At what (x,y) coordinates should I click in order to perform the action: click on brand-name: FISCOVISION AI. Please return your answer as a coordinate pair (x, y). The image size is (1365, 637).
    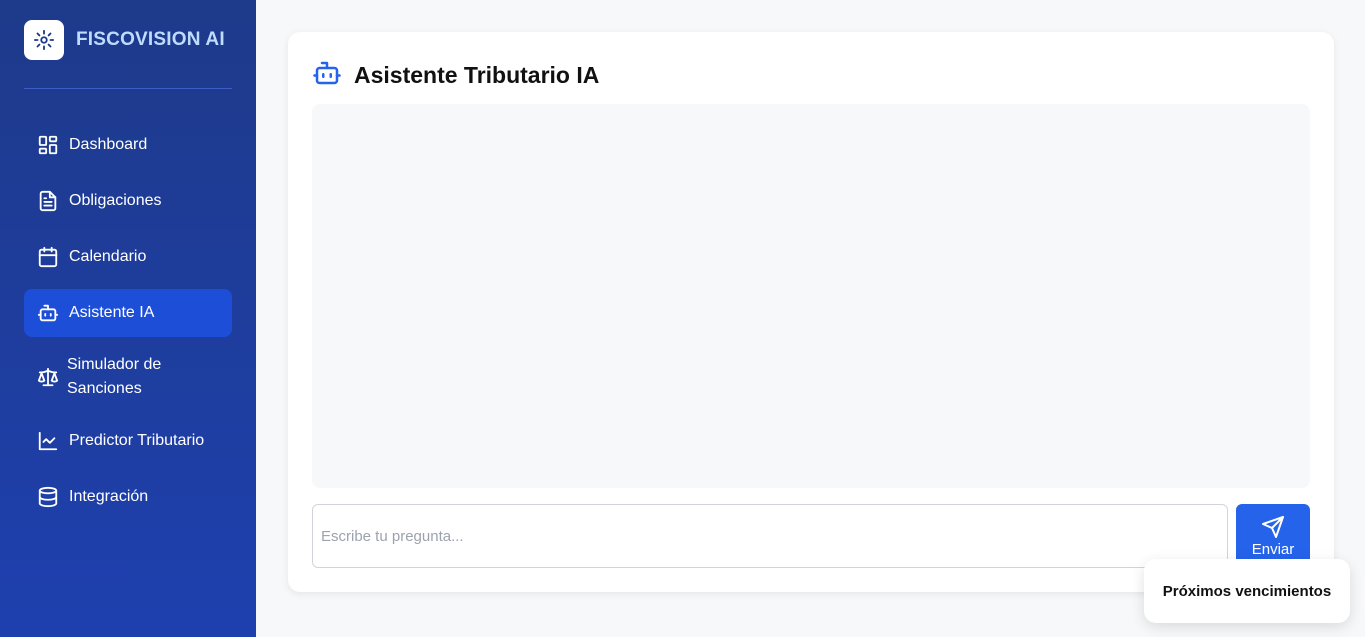
    Looking at the image, I should click on (150, 39).